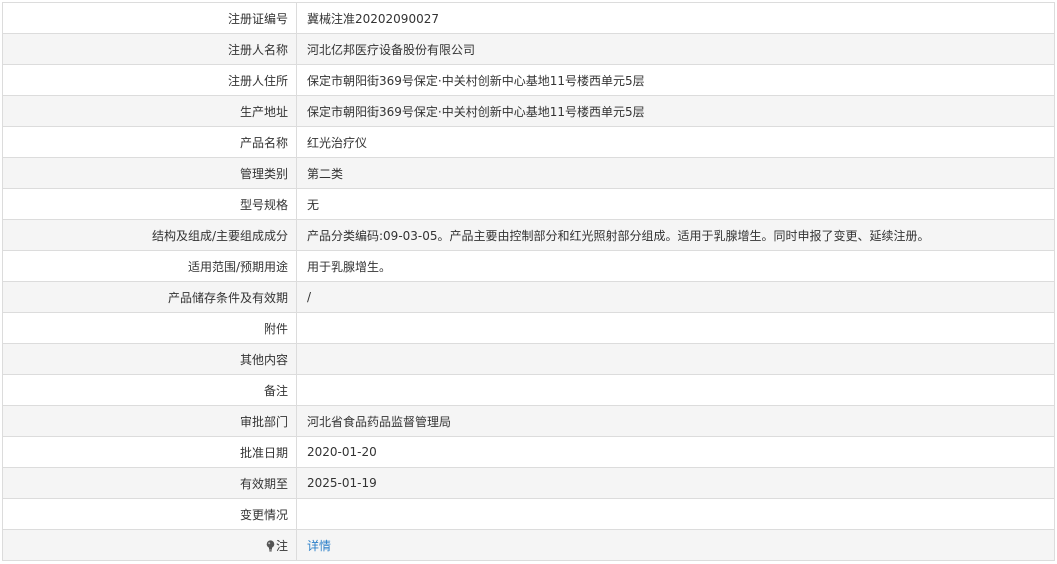  What do you see at coordinates (149, 49) in the screenshot?
I see `row-label: 注册人名称` at bounding box center [149, 49].